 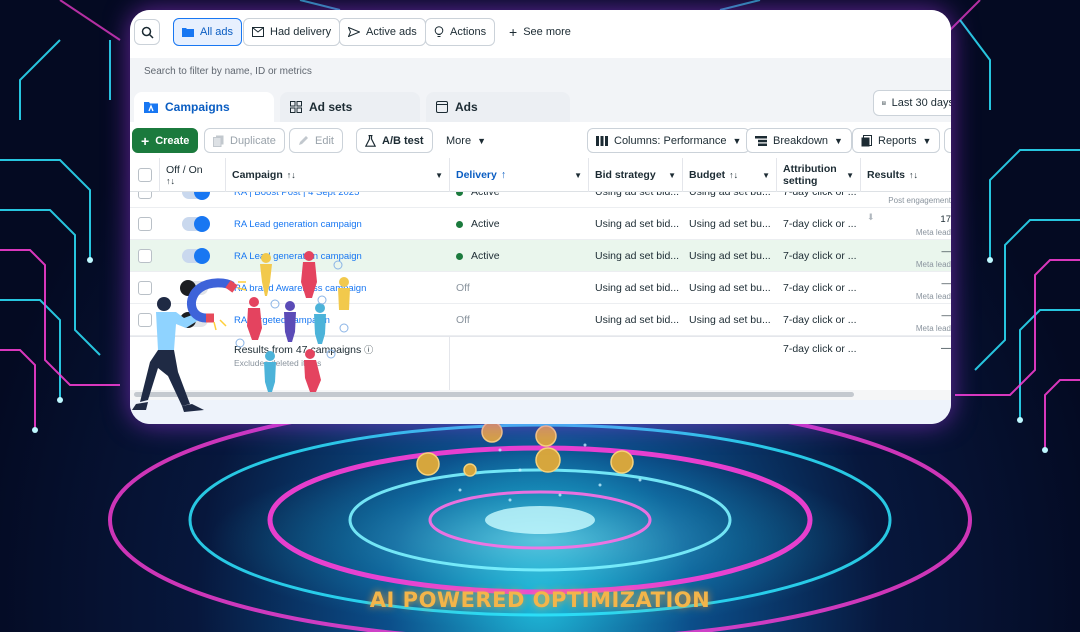 I want to click on filter-had-delivery: Had delivery, so click(x=292, y=32).